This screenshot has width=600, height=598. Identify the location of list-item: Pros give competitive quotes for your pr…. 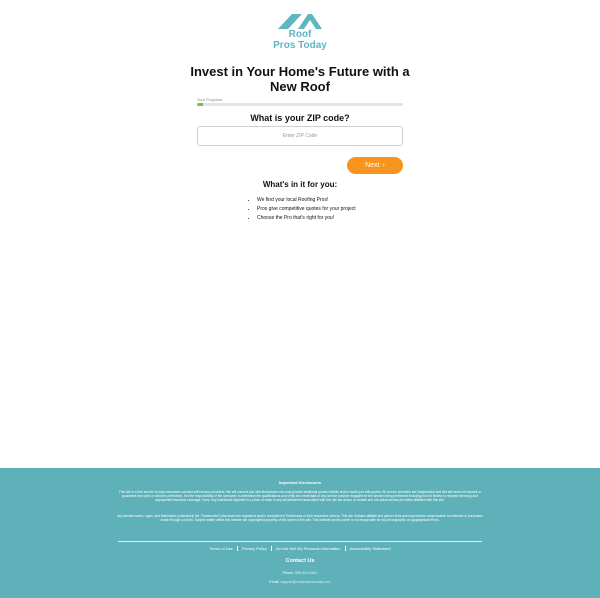
(306, 209).